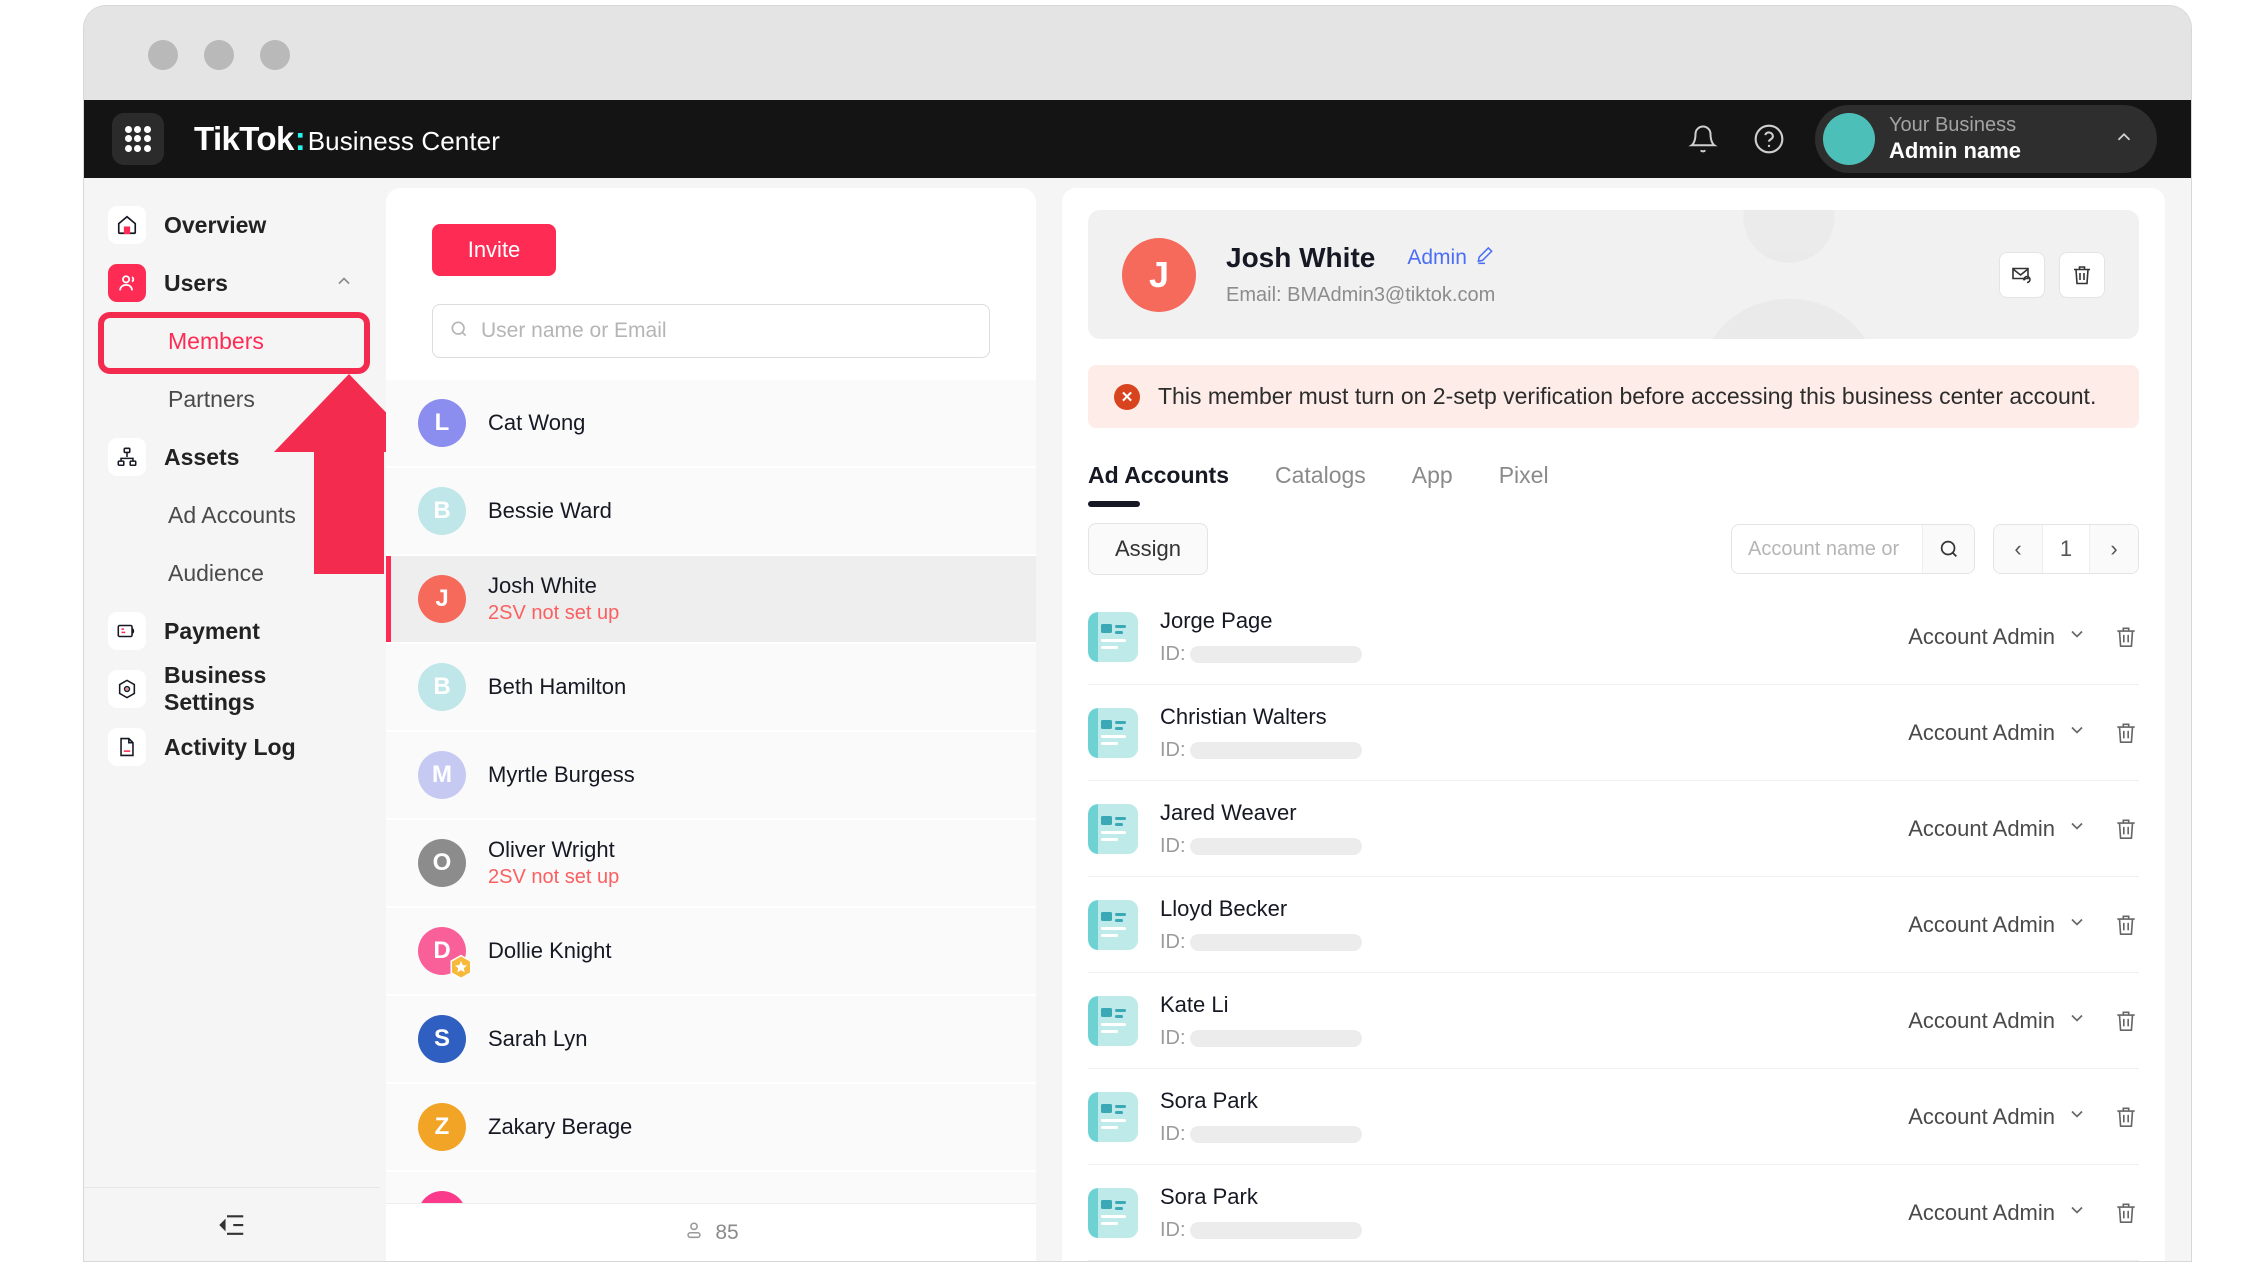 This screenshot has width=2248, height=1272. Describe the element at coordinates (219, 55) in the screenshot. I see `minimize-window-dot` at that location.